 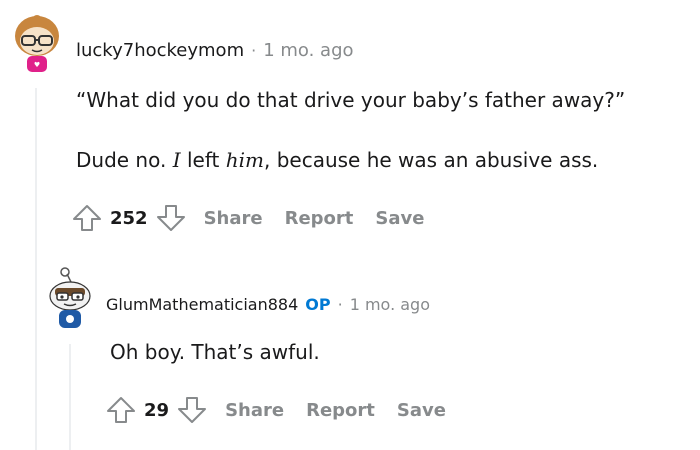 I want to click on comment-actions: 29 Share Report Save, so click(x=276, y=410).